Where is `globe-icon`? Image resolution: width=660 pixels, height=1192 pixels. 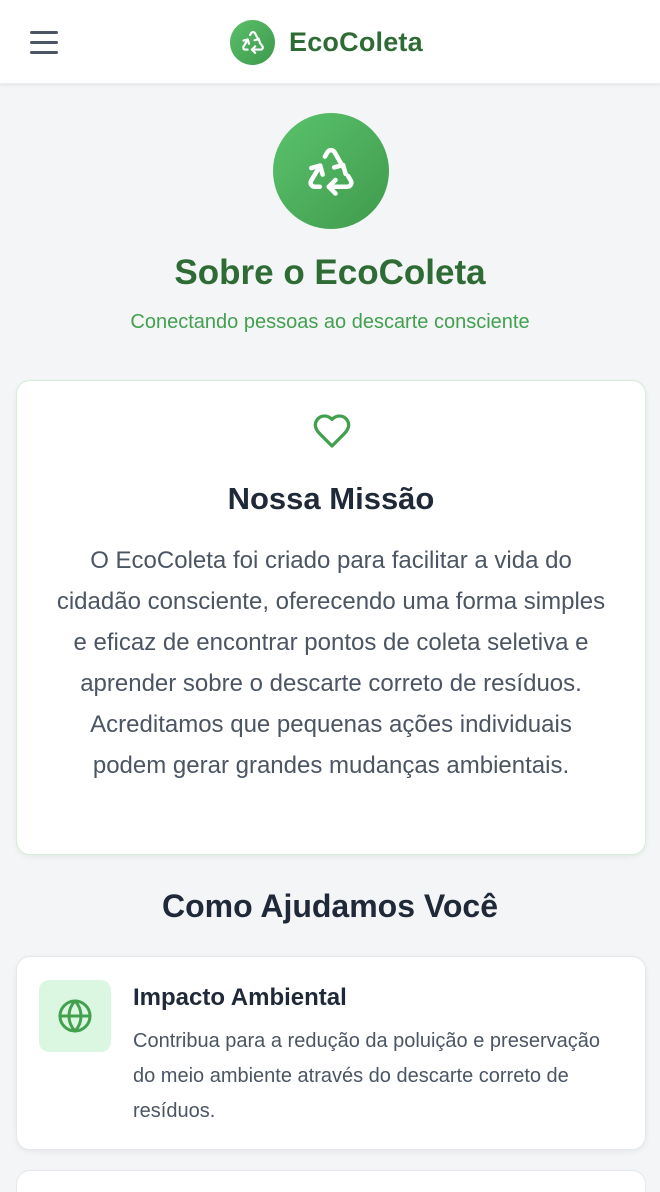 globe-icon is located at coordinates (75, 1016).